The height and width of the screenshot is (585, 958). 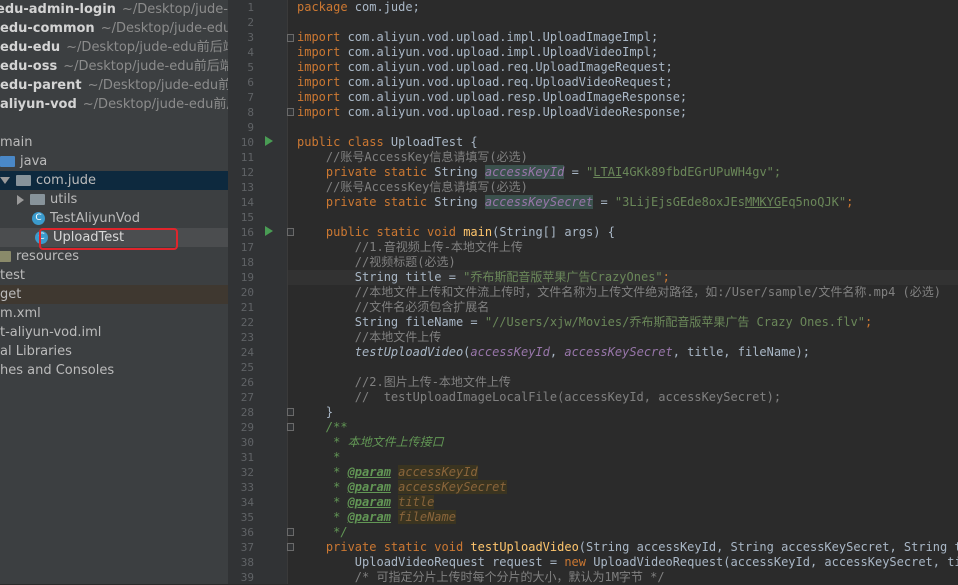 What do you see at coordinates (393, 307) in the screenshot?
I see `code-line-21: //文件名必须包含扩展名` at bounding box center [393, 307].